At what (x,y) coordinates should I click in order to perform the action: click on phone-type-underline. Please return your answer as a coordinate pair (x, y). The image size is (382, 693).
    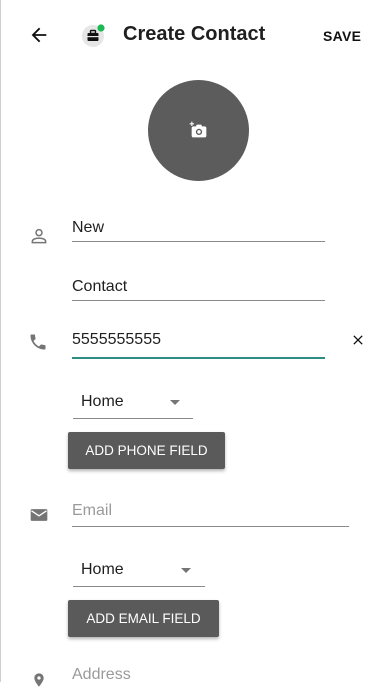
    Looking at the image, I should click on (133, 418).